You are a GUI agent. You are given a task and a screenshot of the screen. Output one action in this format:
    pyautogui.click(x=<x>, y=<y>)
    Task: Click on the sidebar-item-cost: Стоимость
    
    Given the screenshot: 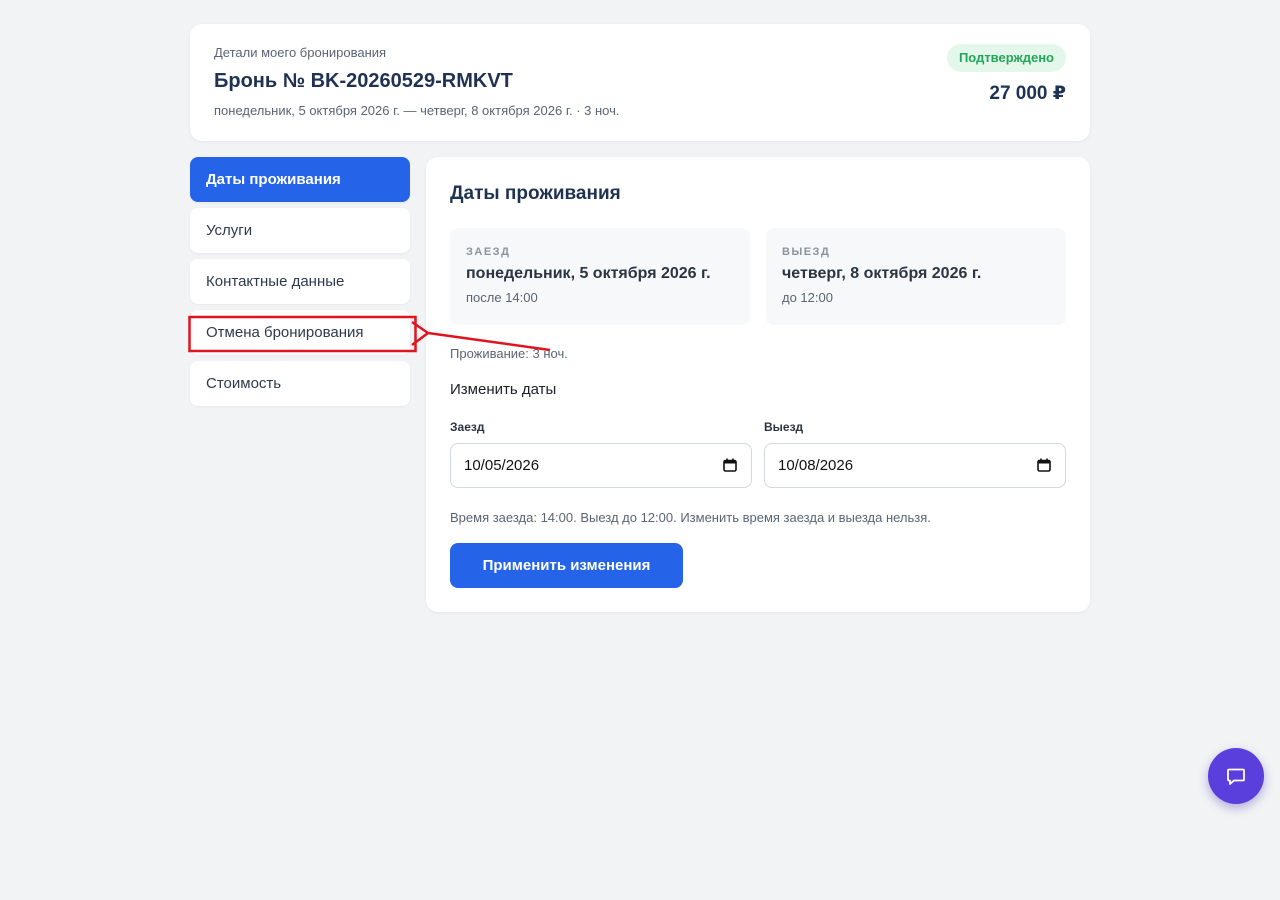 What is the action you would take?
    pyautogui.click(x=300, y=383)
    